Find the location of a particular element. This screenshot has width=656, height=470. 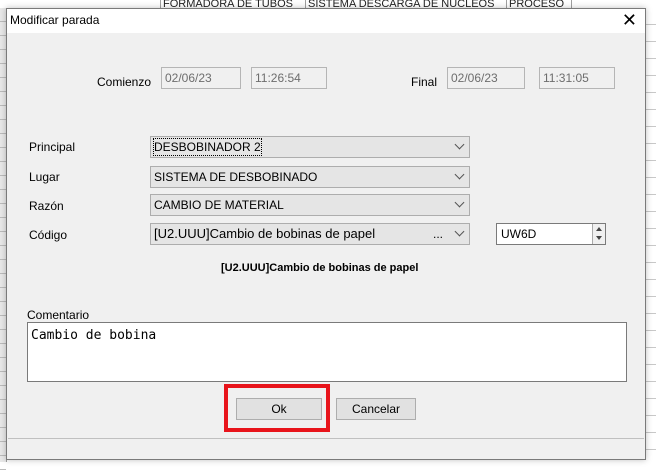

codigo-description: [U2.UUU]Cambio de bobinas de papel is located at coordinates (320, 268).